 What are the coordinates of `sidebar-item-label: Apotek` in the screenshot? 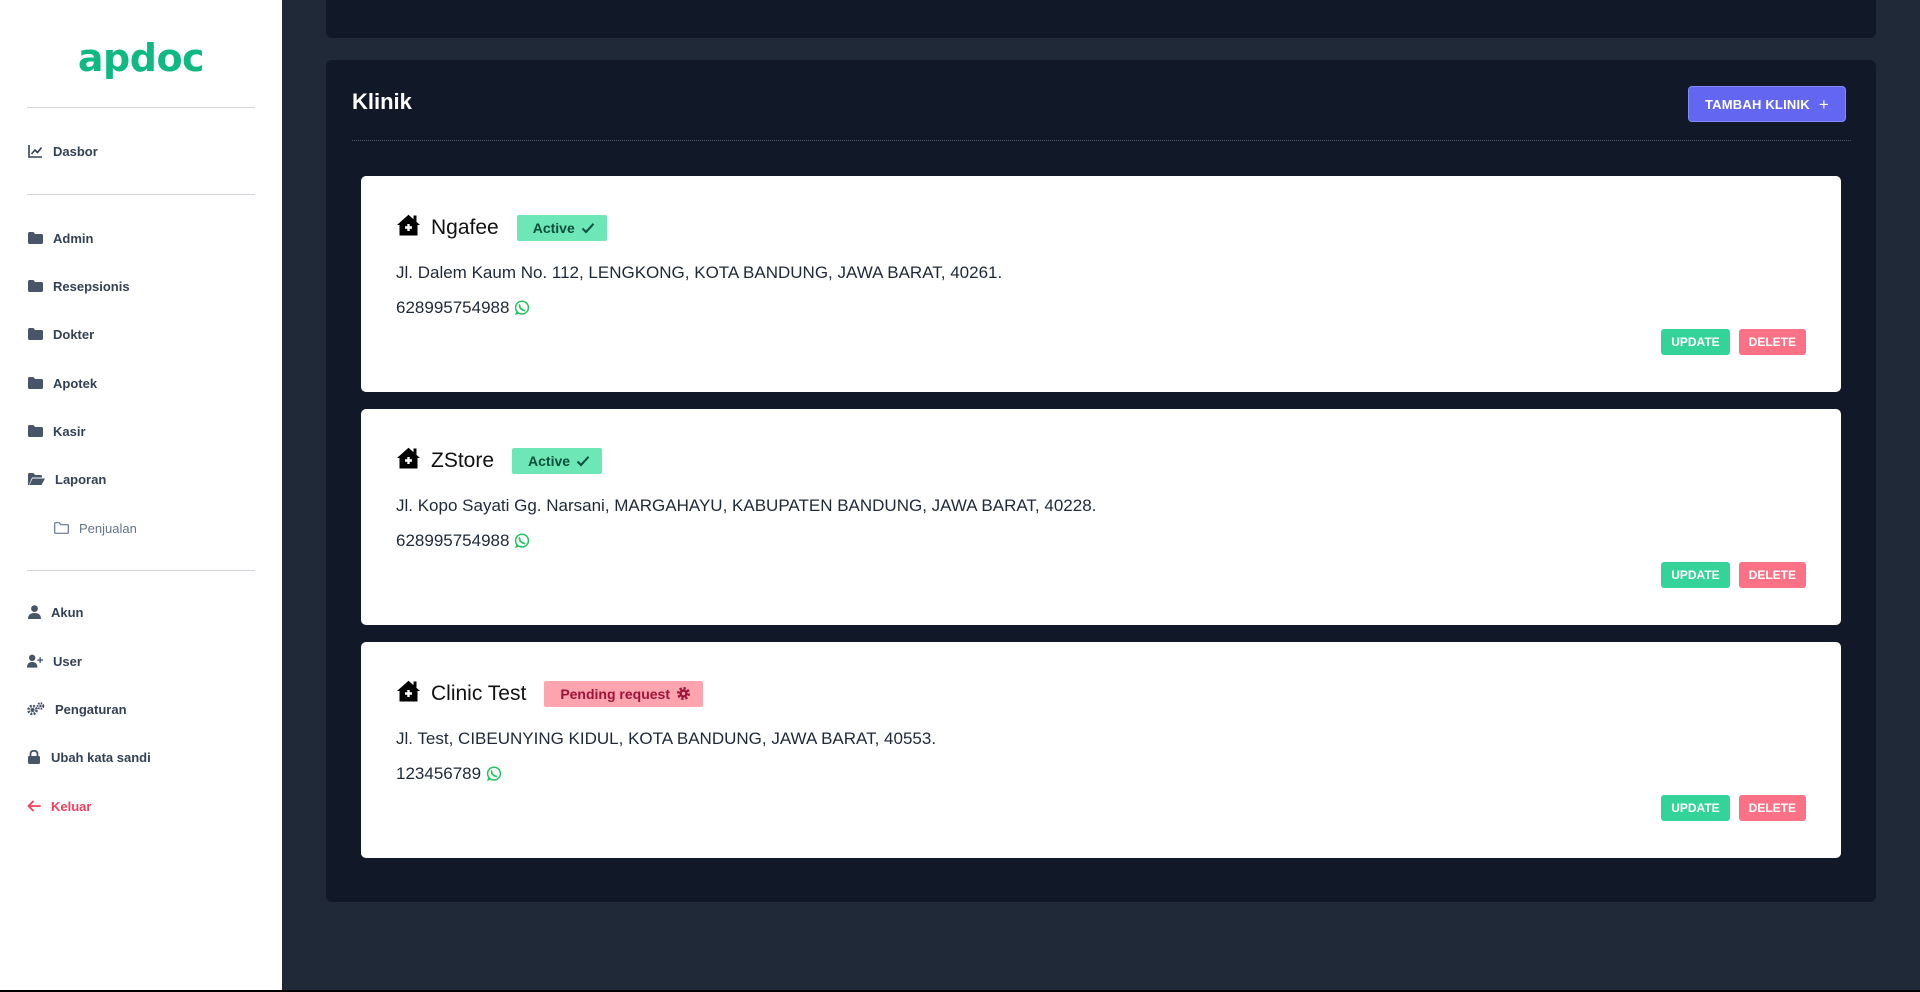 It's located at (75, 383).